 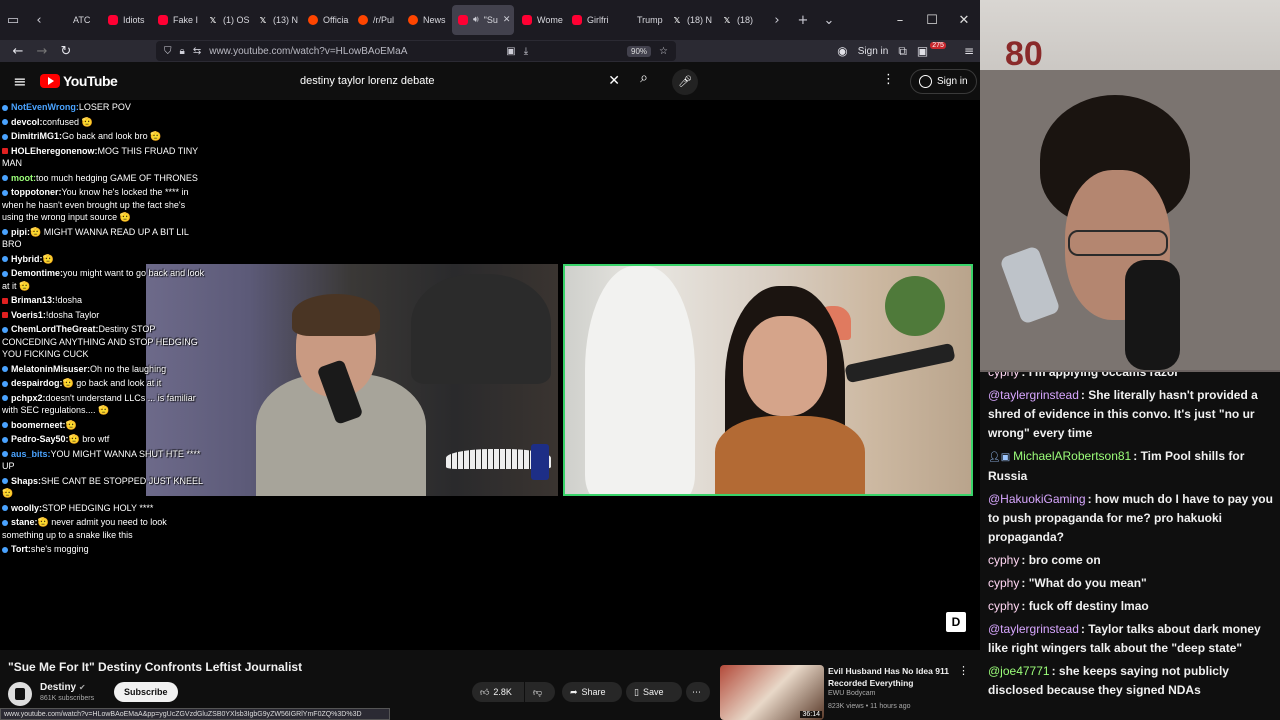 I want to click on maximize-icon: ☐, so click(x=932, y=20).